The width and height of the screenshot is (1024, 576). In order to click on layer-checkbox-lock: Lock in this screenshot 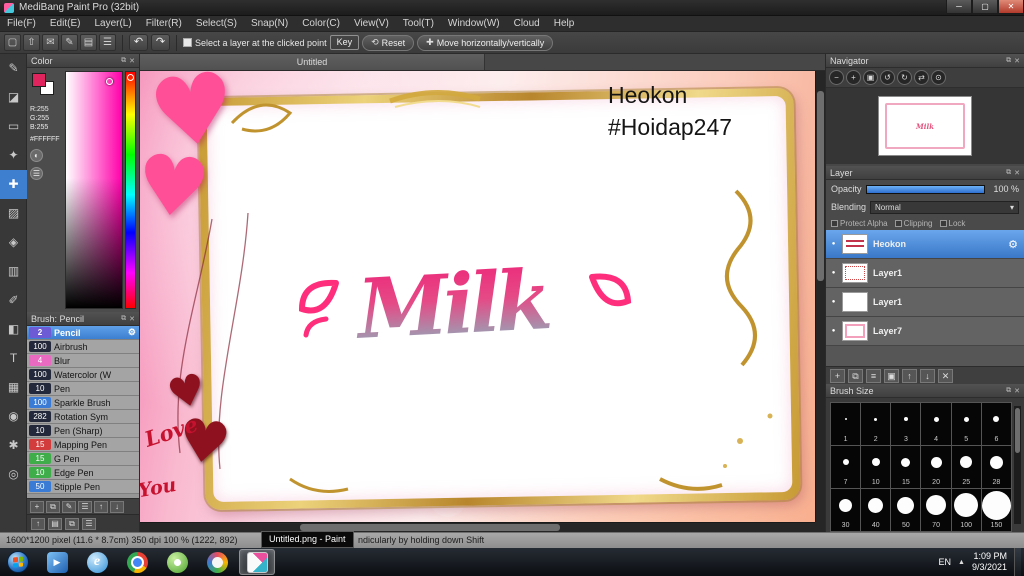, I will do `click(952, 223)`.